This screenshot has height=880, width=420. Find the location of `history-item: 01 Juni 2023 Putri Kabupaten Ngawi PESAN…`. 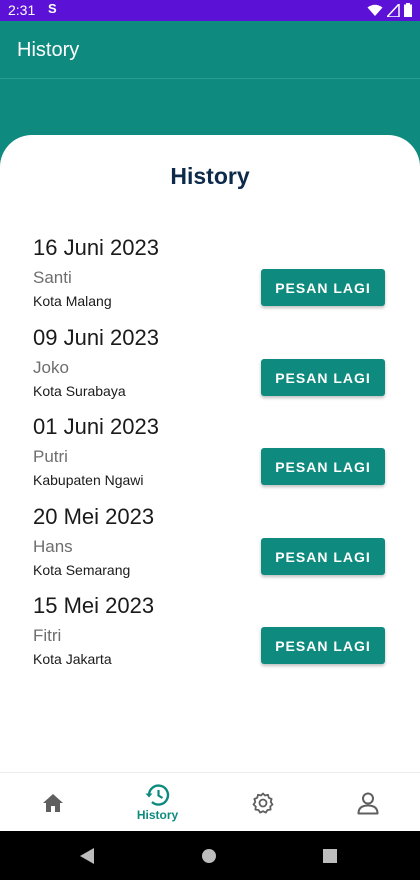

history-item: 01 Juni 2023 Putri Kabupaten Ngawi PESAN… is located at coordinates (210, 456).